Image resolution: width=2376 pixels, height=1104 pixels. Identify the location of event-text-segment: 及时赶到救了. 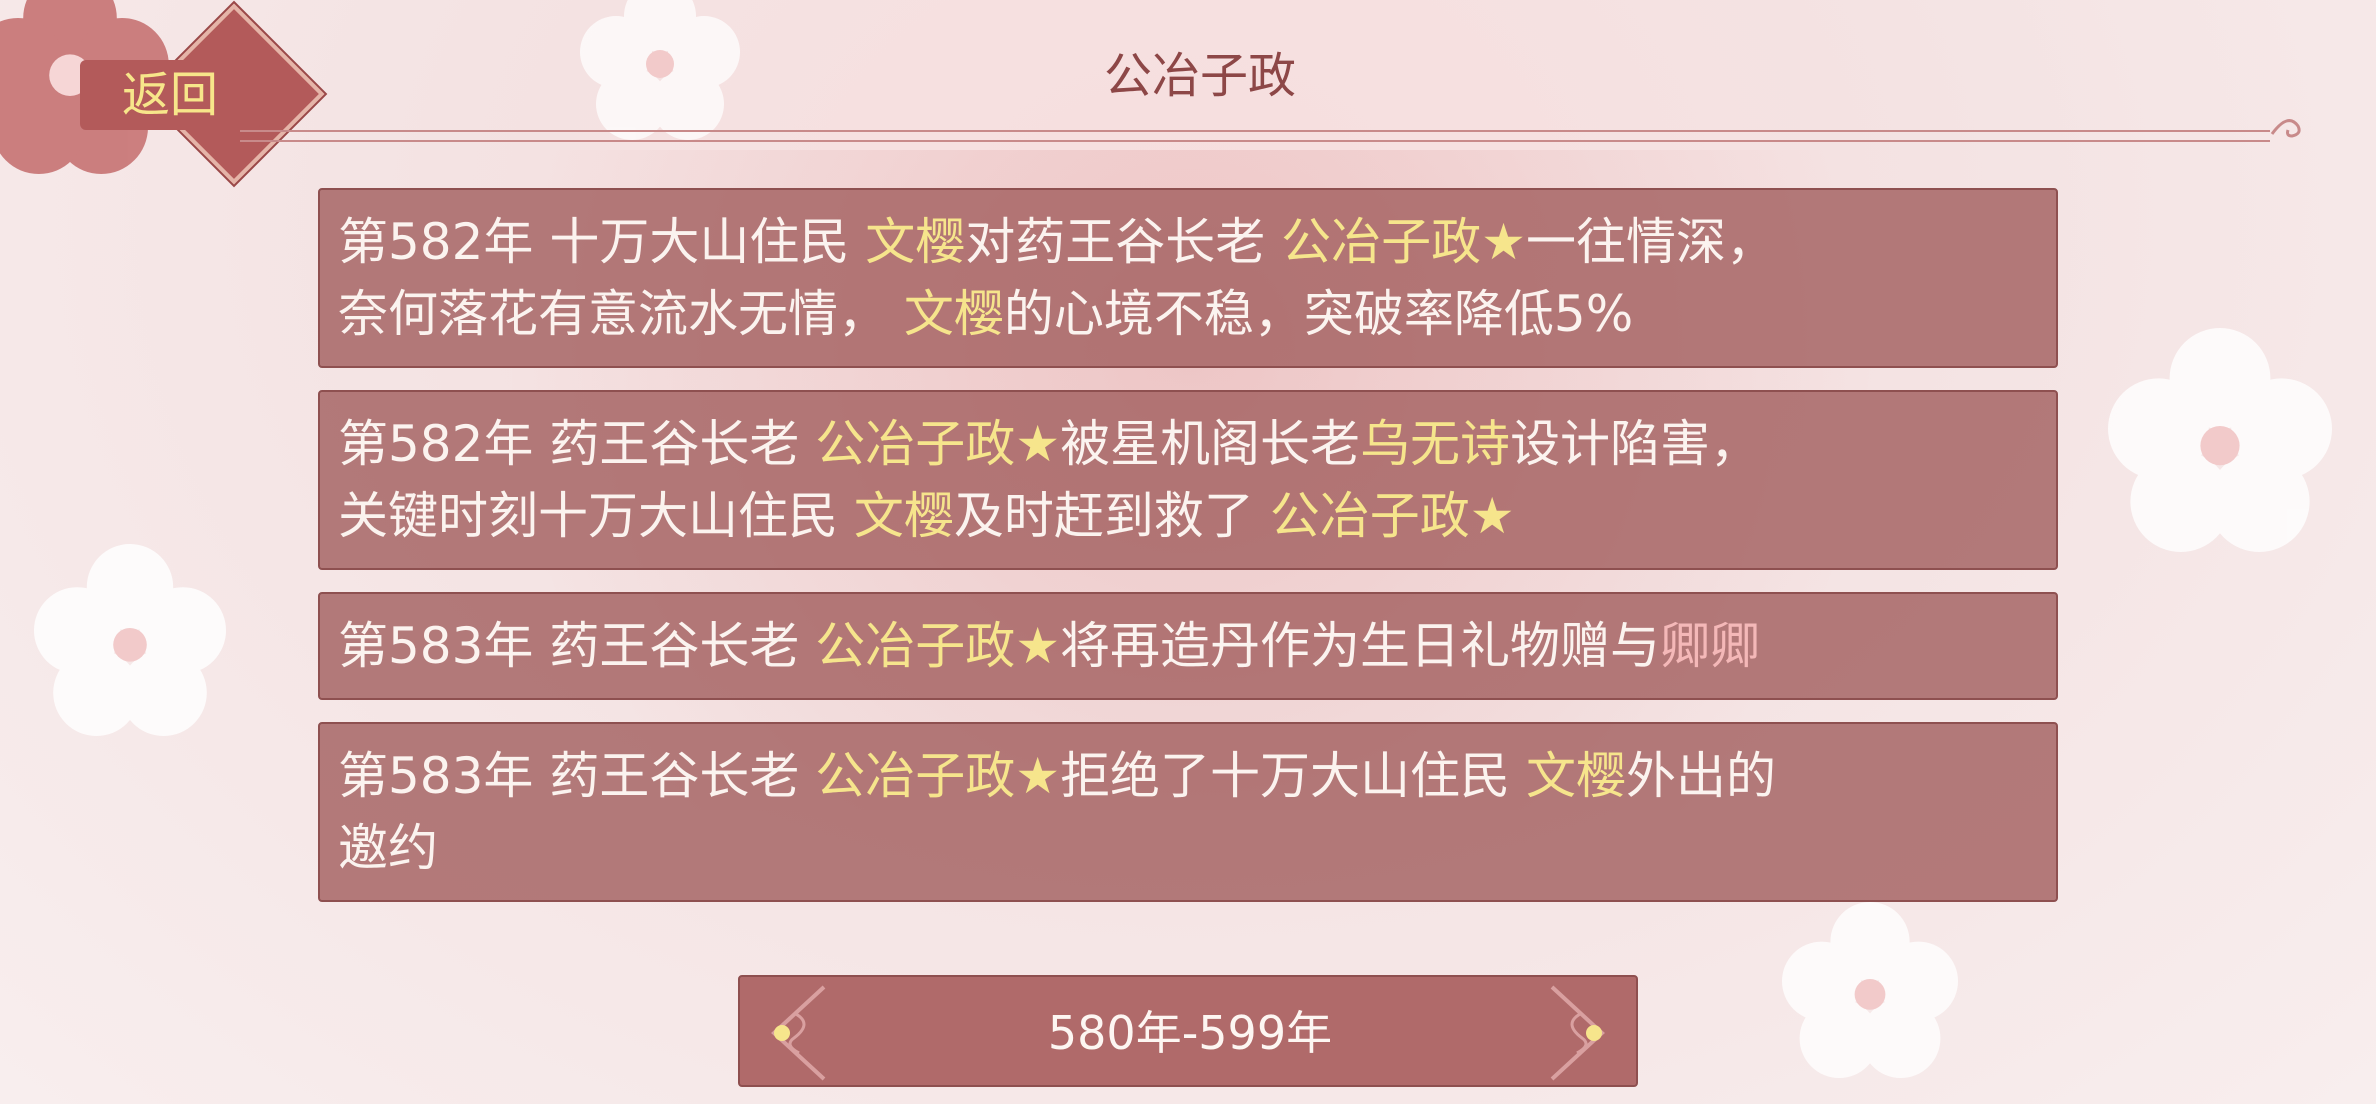
(1111, 516).